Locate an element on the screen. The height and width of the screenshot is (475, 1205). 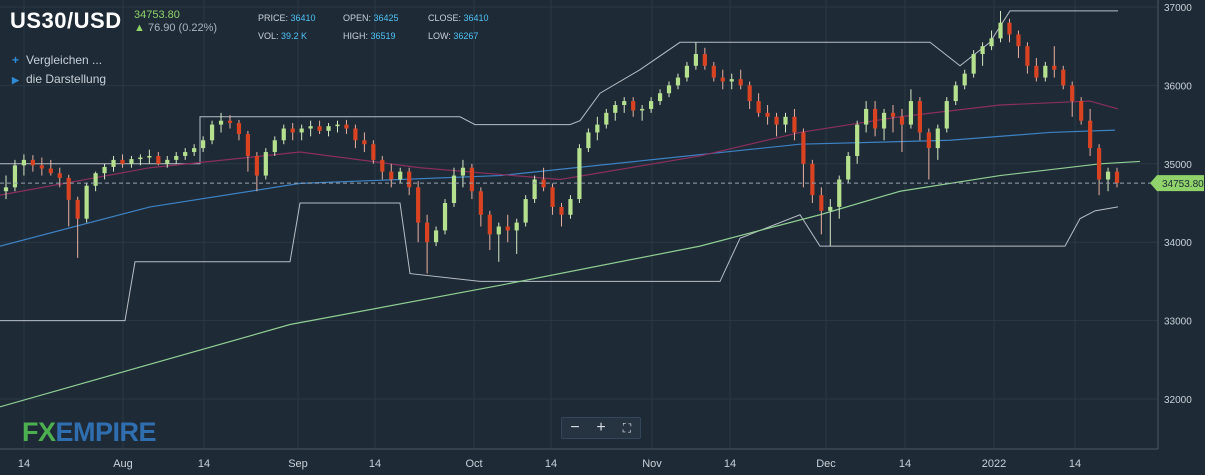
y-tick-label: 32000 is located at coordinates (1178, 400).